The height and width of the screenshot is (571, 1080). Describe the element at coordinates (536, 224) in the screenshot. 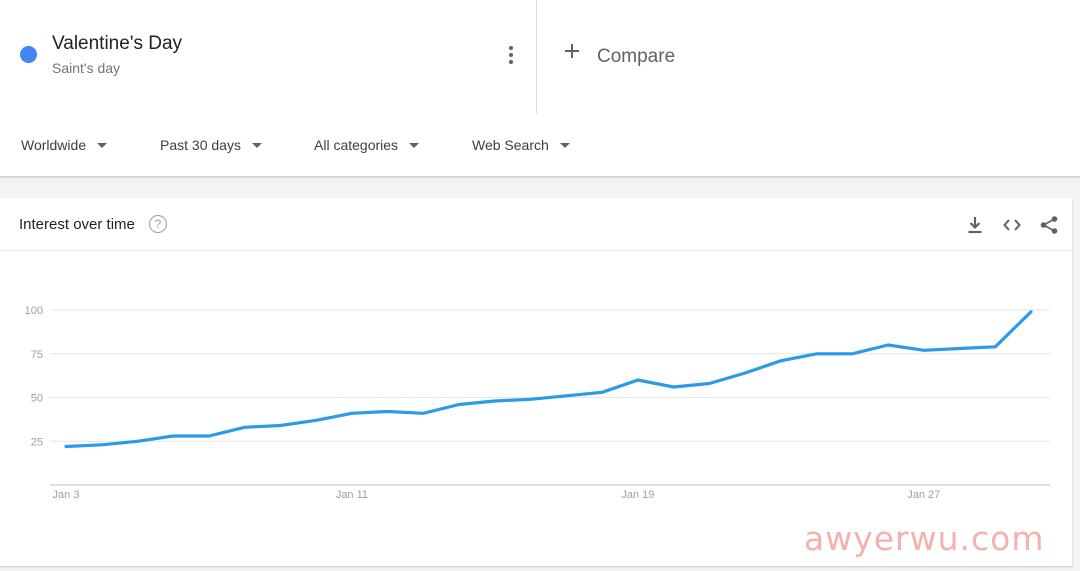

I see `panel-header: Interest over time ?` at that location.